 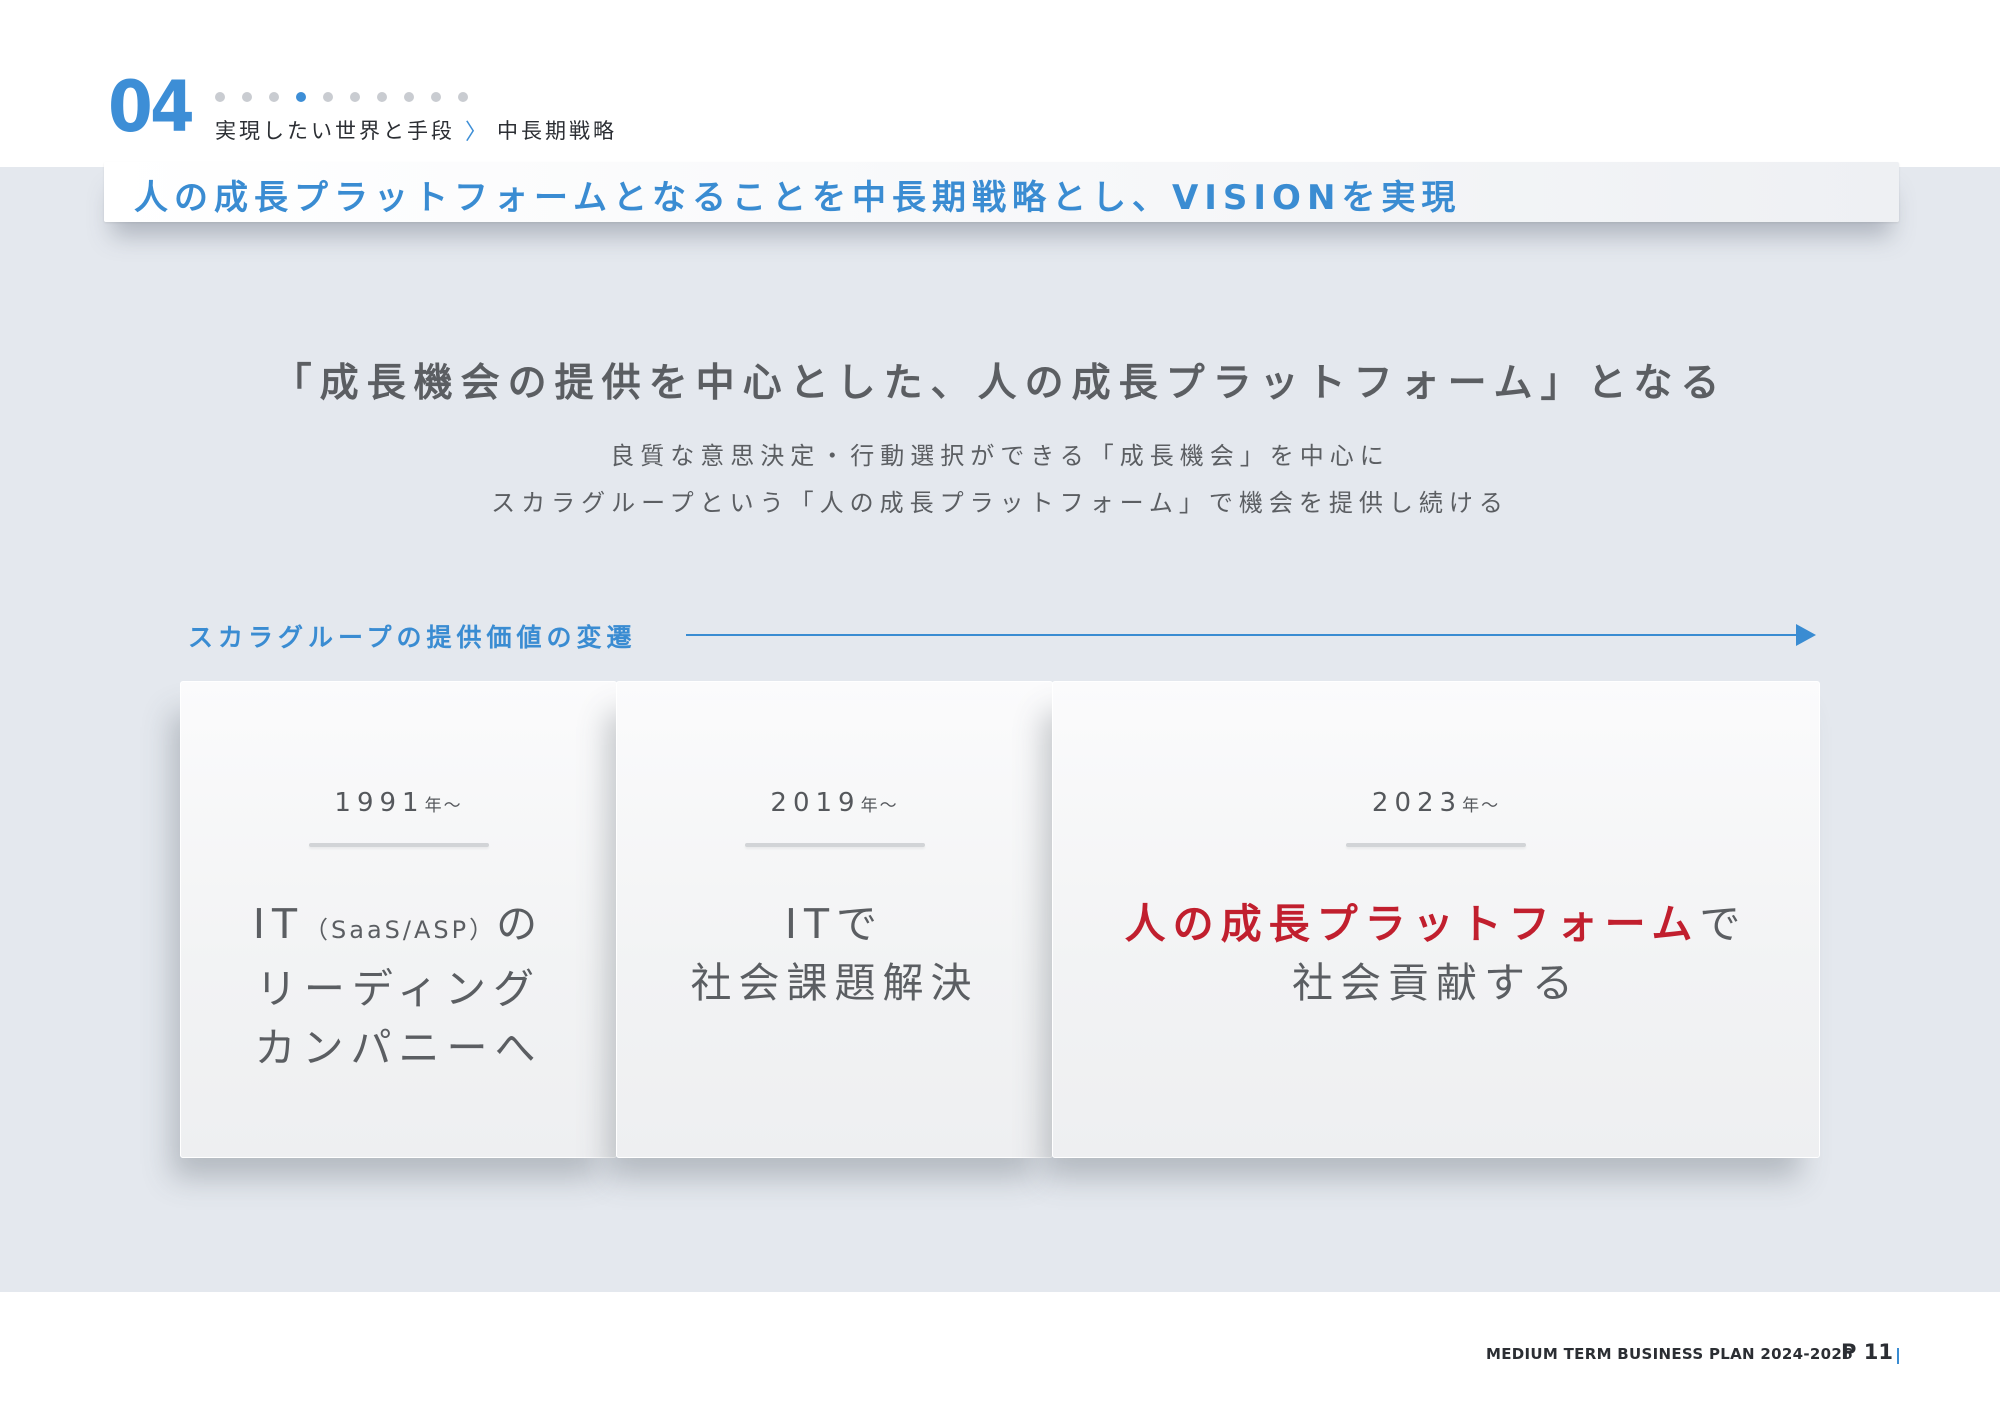 I want to click on title-bar: 人の成長プラットフォームとなることを中長期戦略とし、VISIONを実現, so click(x=1001, y=192).